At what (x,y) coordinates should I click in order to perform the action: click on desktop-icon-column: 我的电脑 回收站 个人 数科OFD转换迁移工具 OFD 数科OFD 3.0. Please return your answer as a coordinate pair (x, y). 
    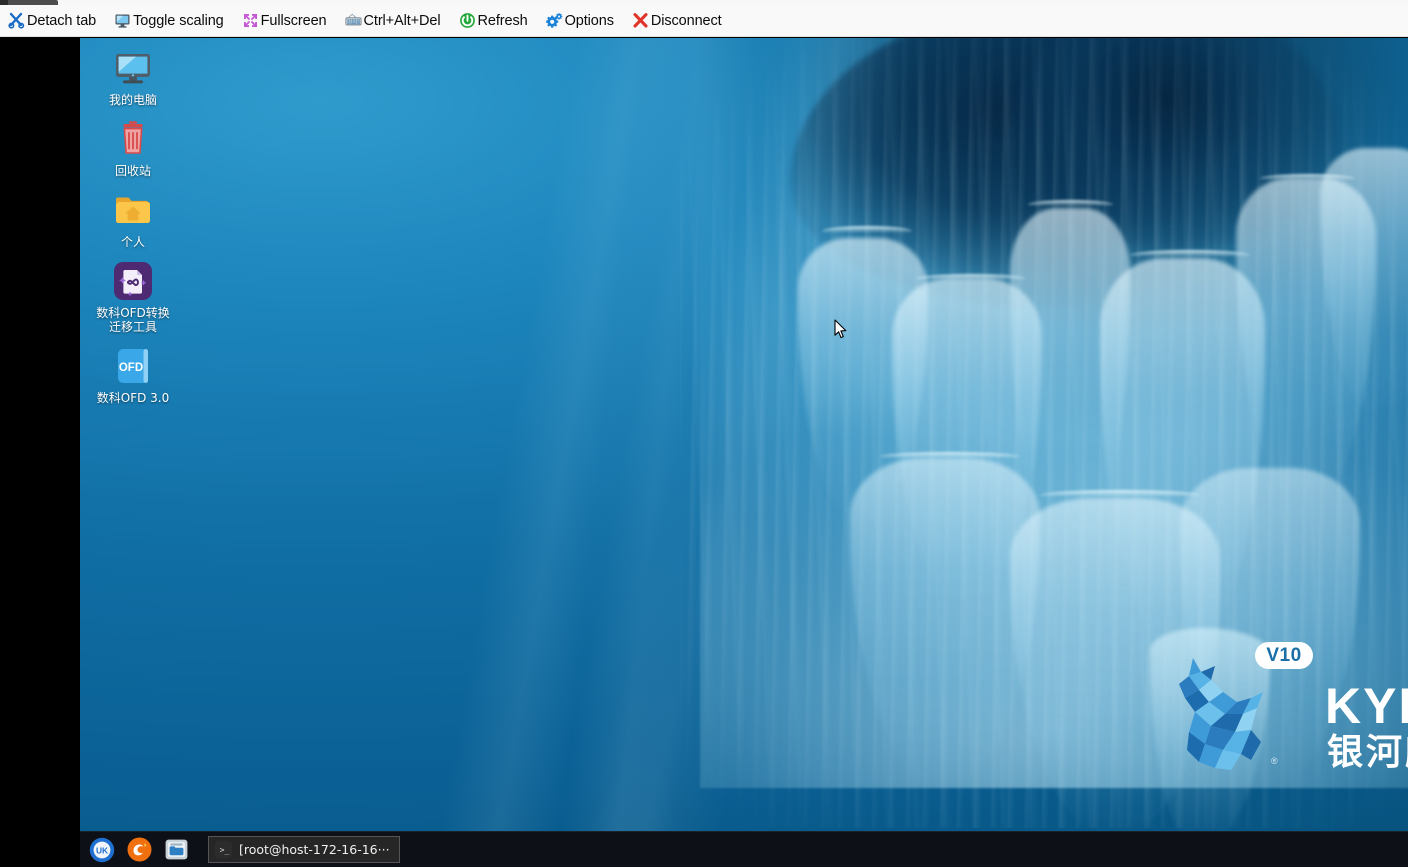
    Looking at the image, I should click on (133, 230).